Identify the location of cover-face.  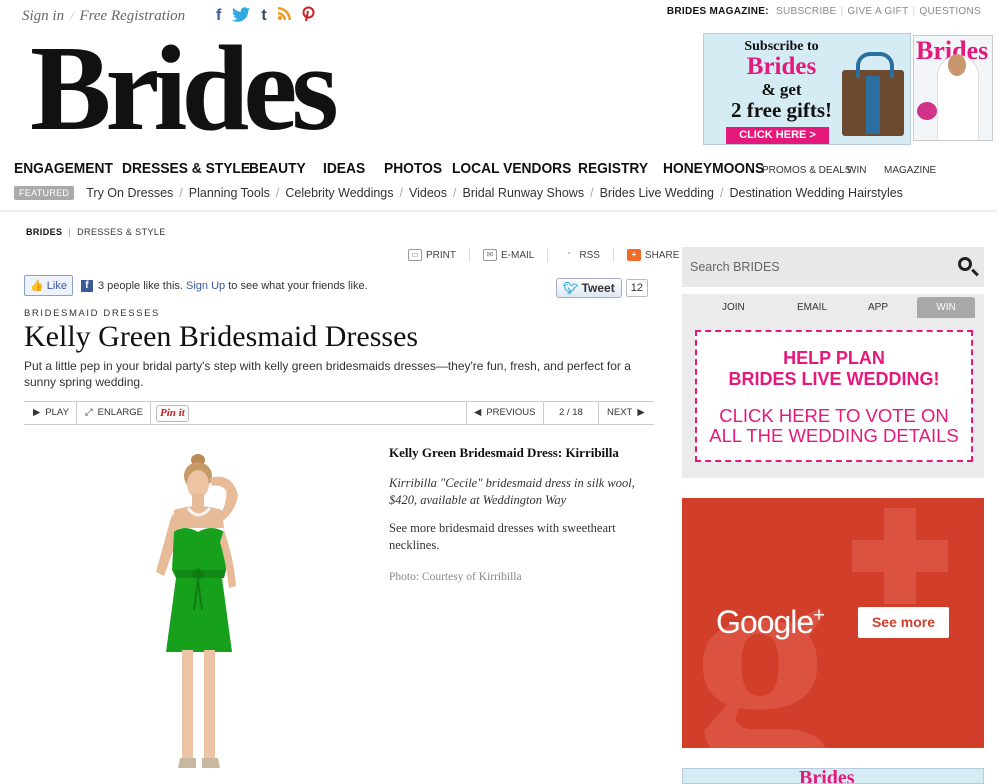
(957, 65).